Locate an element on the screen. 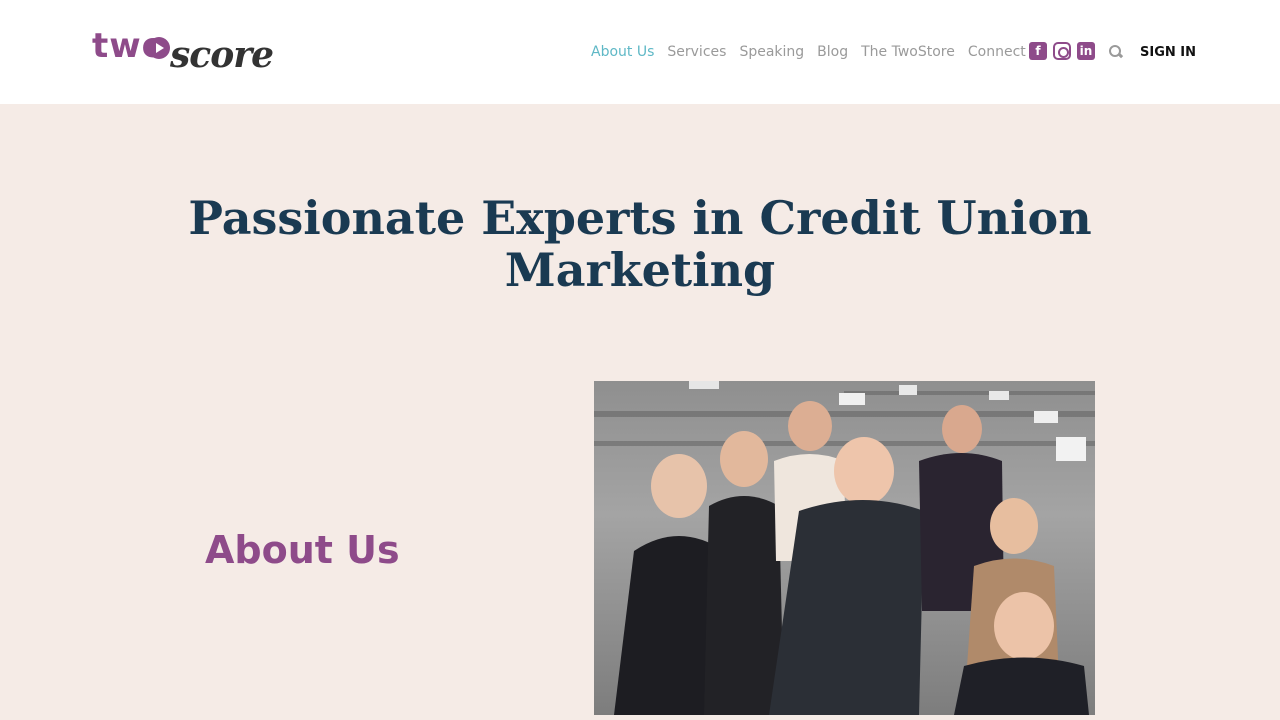  nav-about-us: About Us is located at coordinates (622, 52).